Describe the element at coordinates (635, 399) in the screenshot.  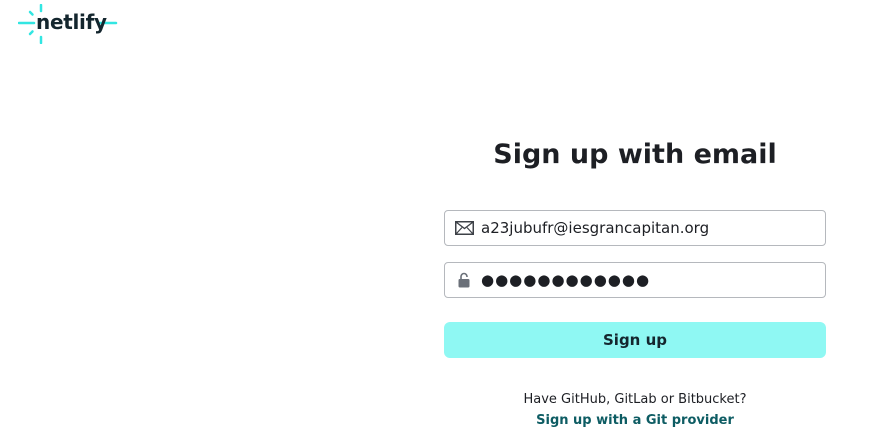
I see `git-provider-question: Have GitHub, GitLab or Bitbucket?` at that location.